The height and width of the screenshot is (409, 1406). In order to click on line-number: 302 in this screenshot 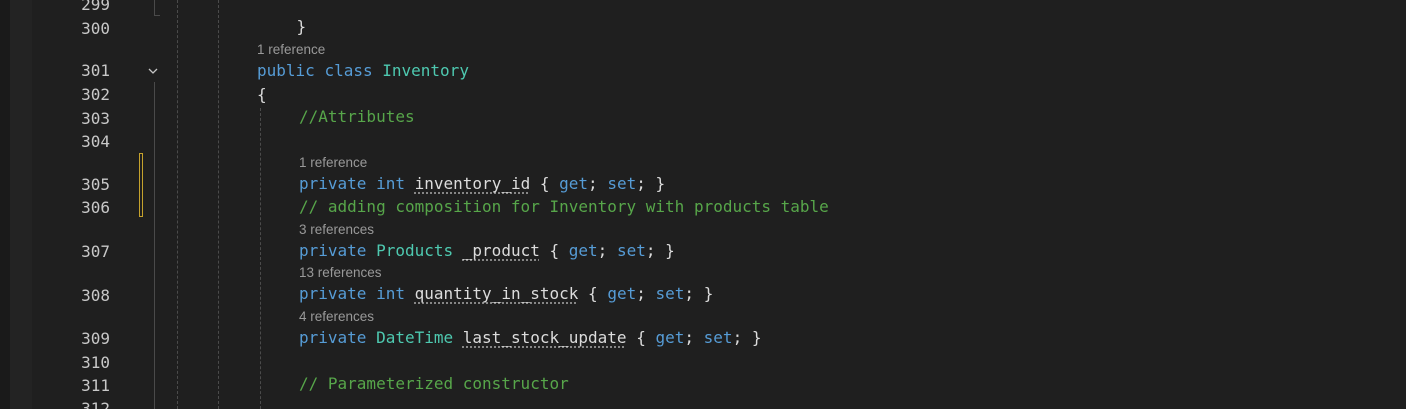, I will do `click(95, 94)`.